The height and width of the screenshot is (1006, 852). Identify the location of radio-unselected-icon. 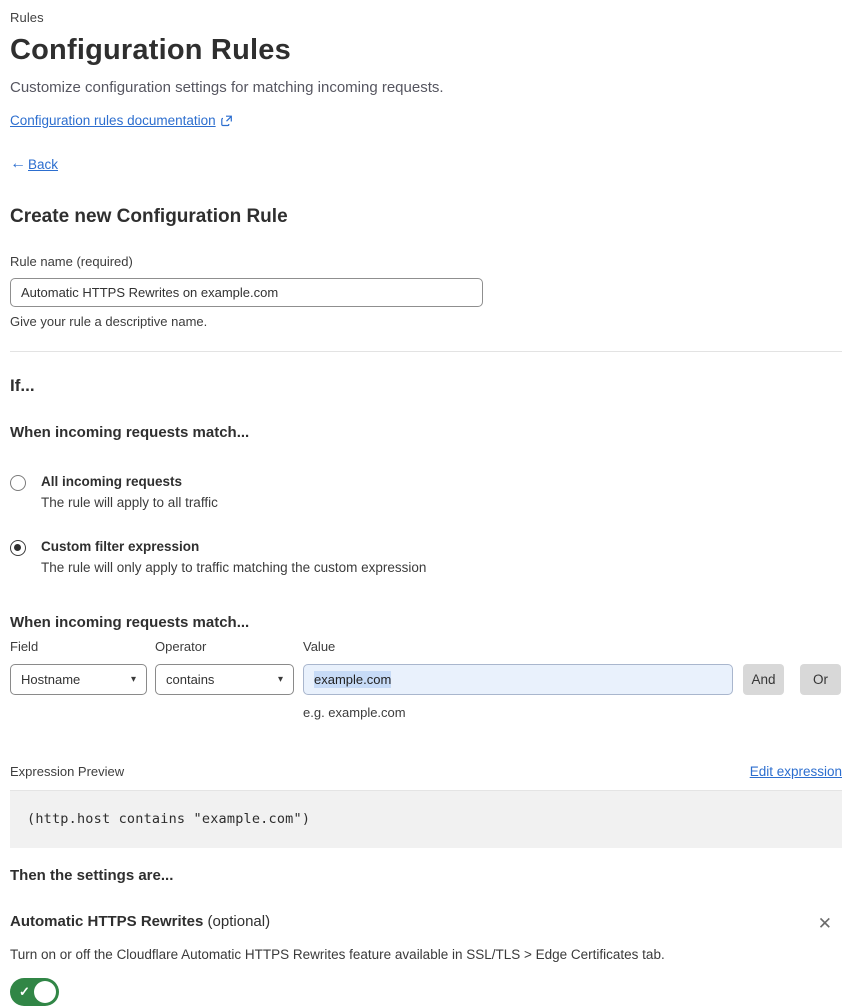
(18, 483).